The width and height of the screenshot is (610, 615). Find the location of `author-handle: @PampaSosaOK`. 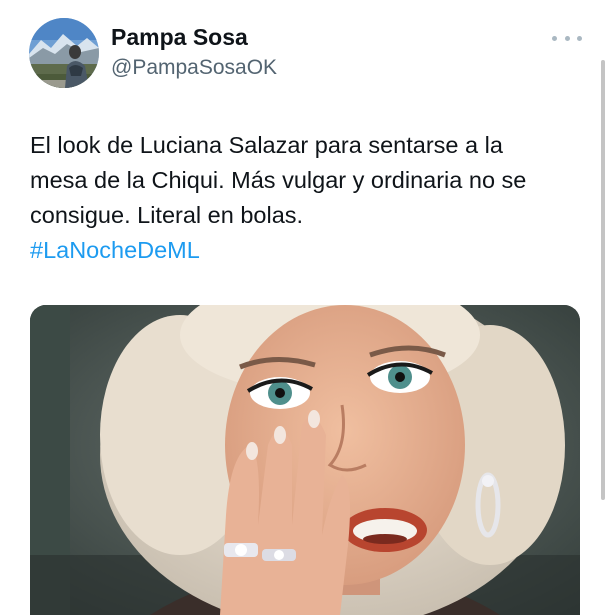

author-handle: @PampaSosaOK is located at coordinates (194, 68).